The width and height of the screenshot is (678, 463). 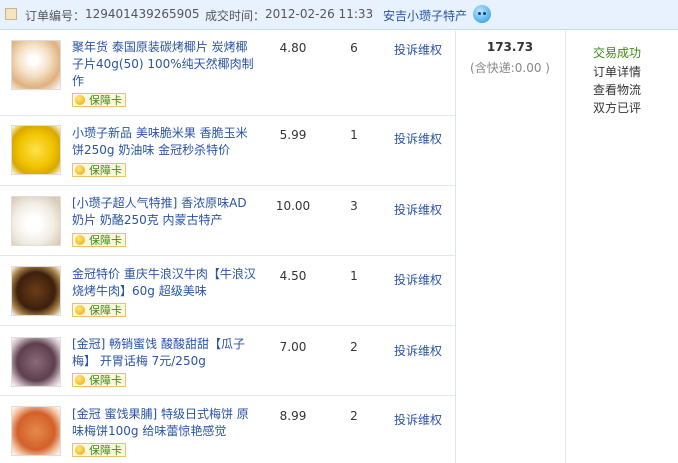 I want to click on order-number-label: 订单编号：, so click(x=55, y=16).